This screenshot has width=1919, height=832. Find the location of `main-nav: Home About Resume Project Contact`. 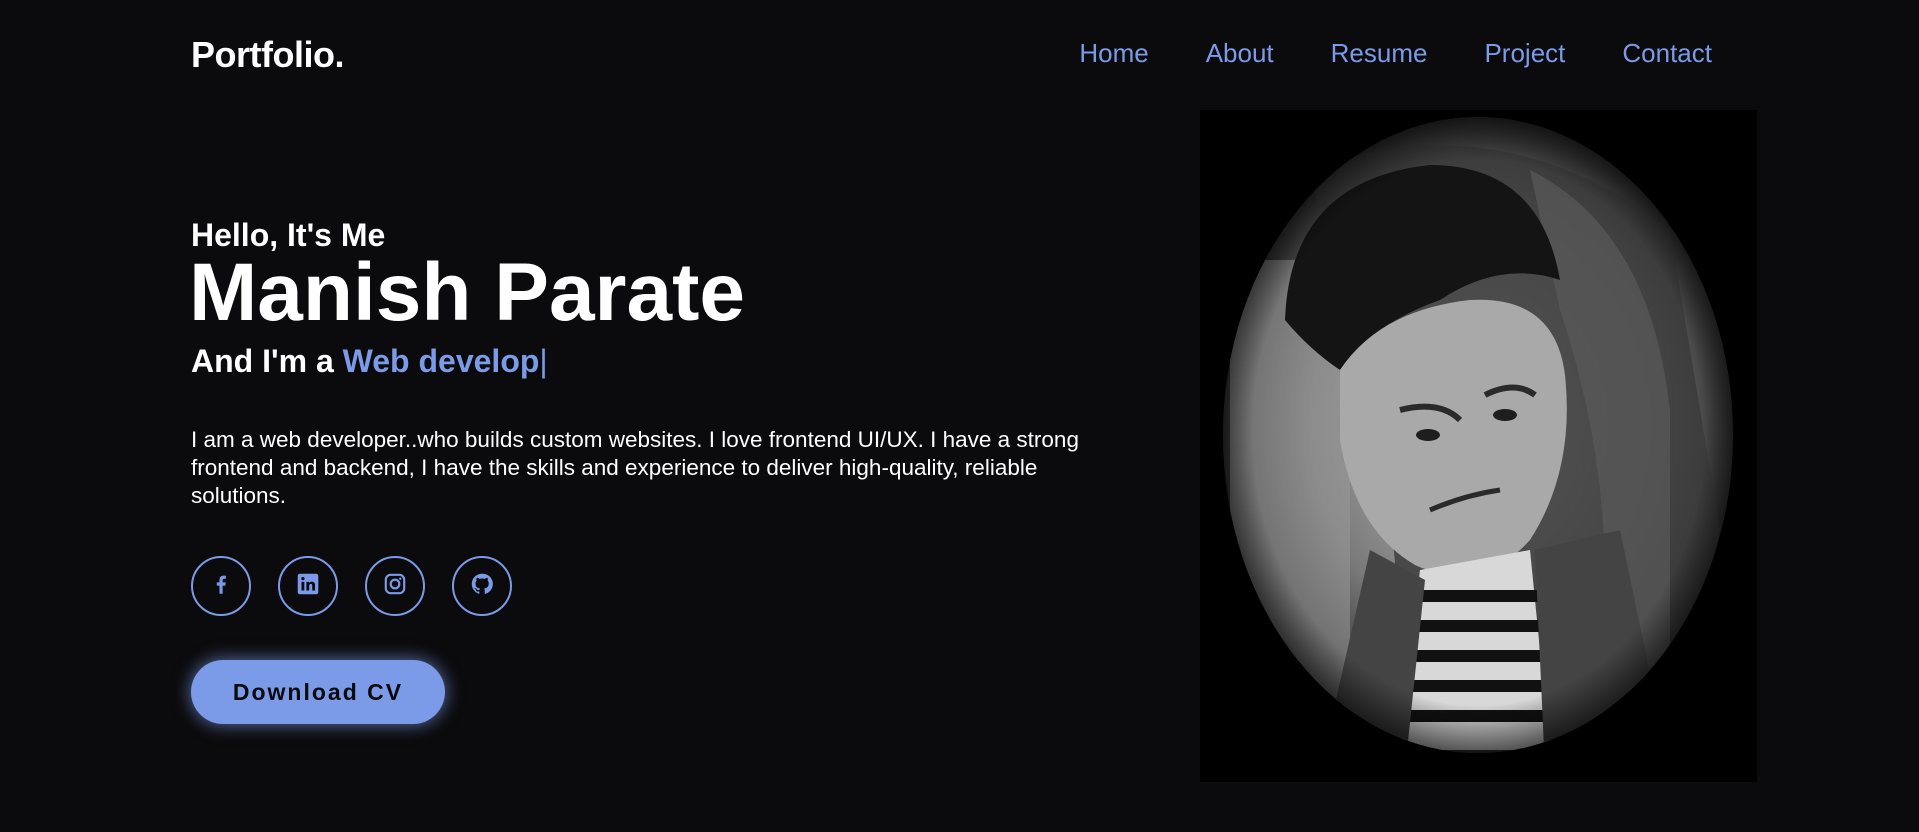

main-nav: Home About Resume Project Contact is located at coordinates (1395, 53).